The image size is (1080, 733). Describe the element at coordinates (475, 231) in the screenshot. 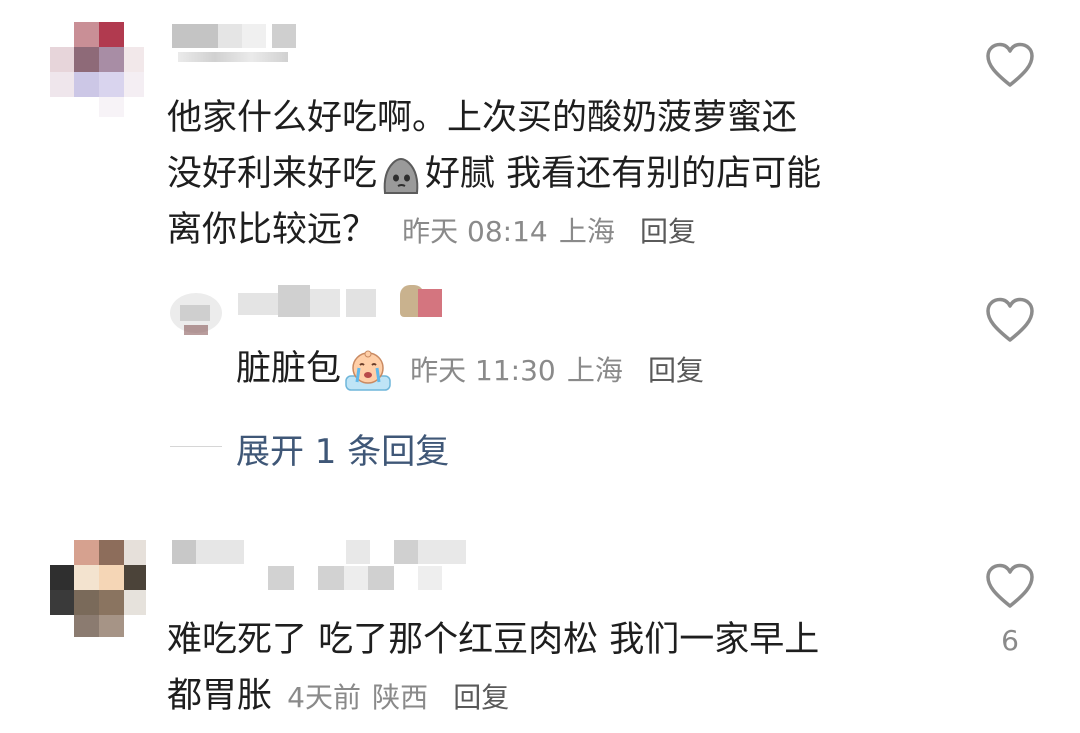

I see `comment-time: 昨天 08:14` at that location.